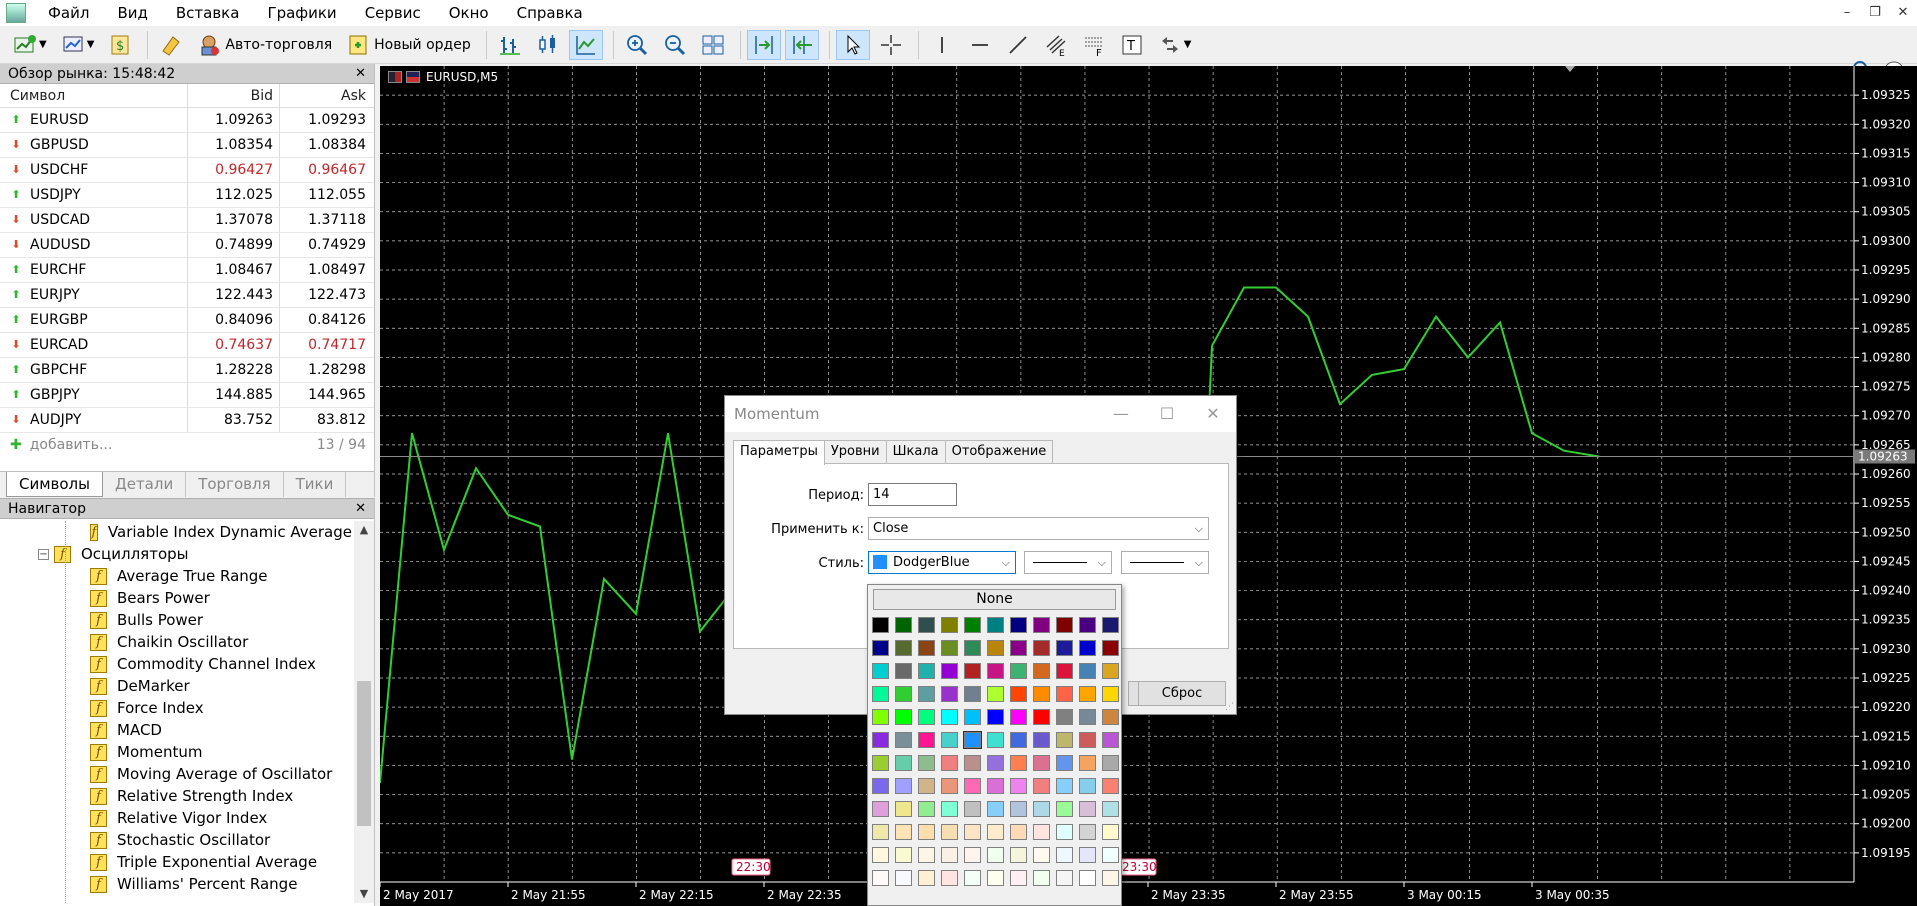 The image size is (1917, 906). What do you see at coordinates (176, 532) in the screenshot?
I see `tree-item: f Variable Index Dynamic Average` at bounding box center [176, 532].